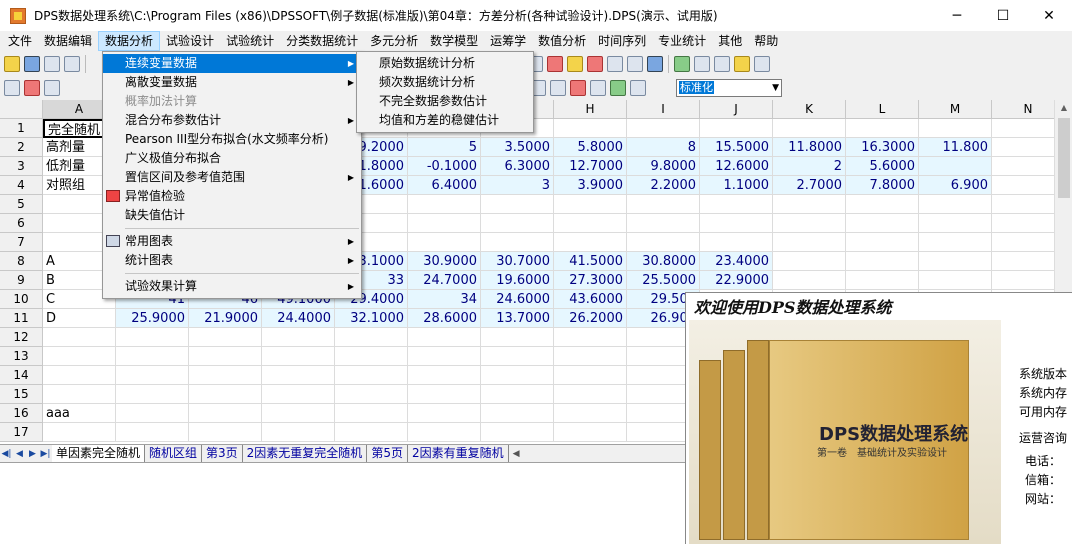  What do you see at coordinates (232, 63) in the screenshot?
I see `data-menu-item: 连续变量数据 ▶` at bounding box center [232, 63].